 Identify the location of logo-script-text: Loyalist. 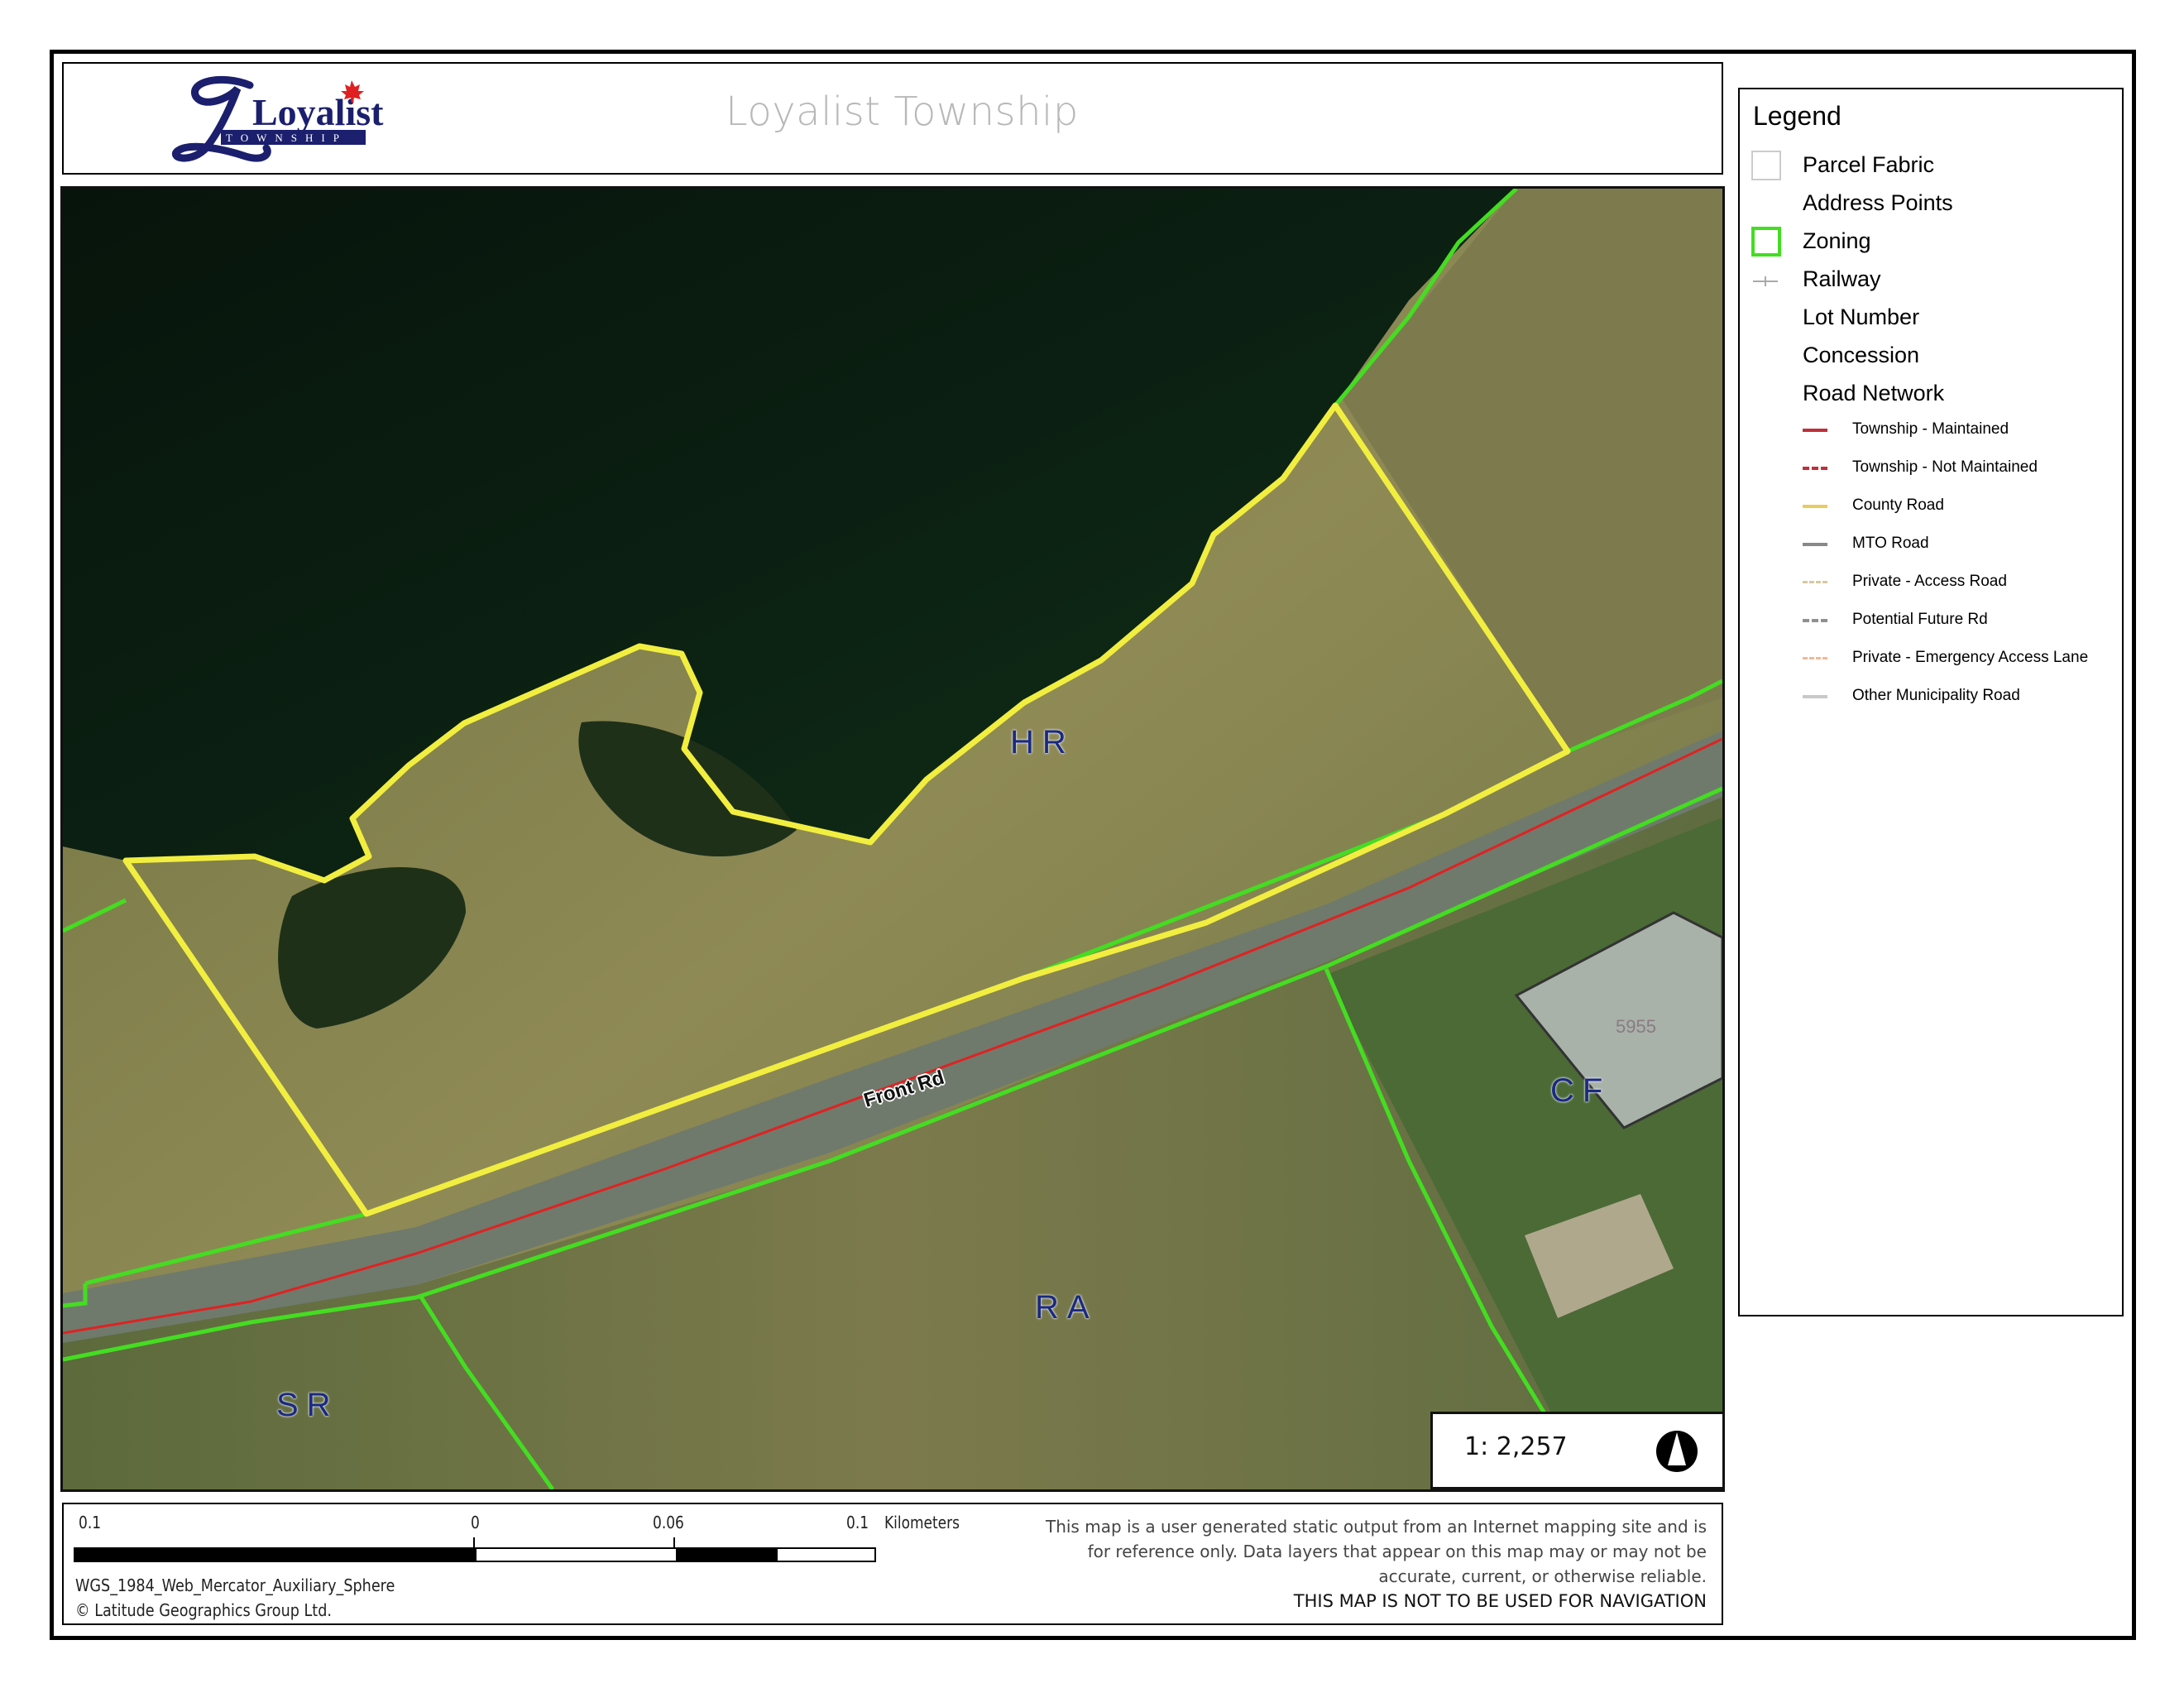
(318, 112).